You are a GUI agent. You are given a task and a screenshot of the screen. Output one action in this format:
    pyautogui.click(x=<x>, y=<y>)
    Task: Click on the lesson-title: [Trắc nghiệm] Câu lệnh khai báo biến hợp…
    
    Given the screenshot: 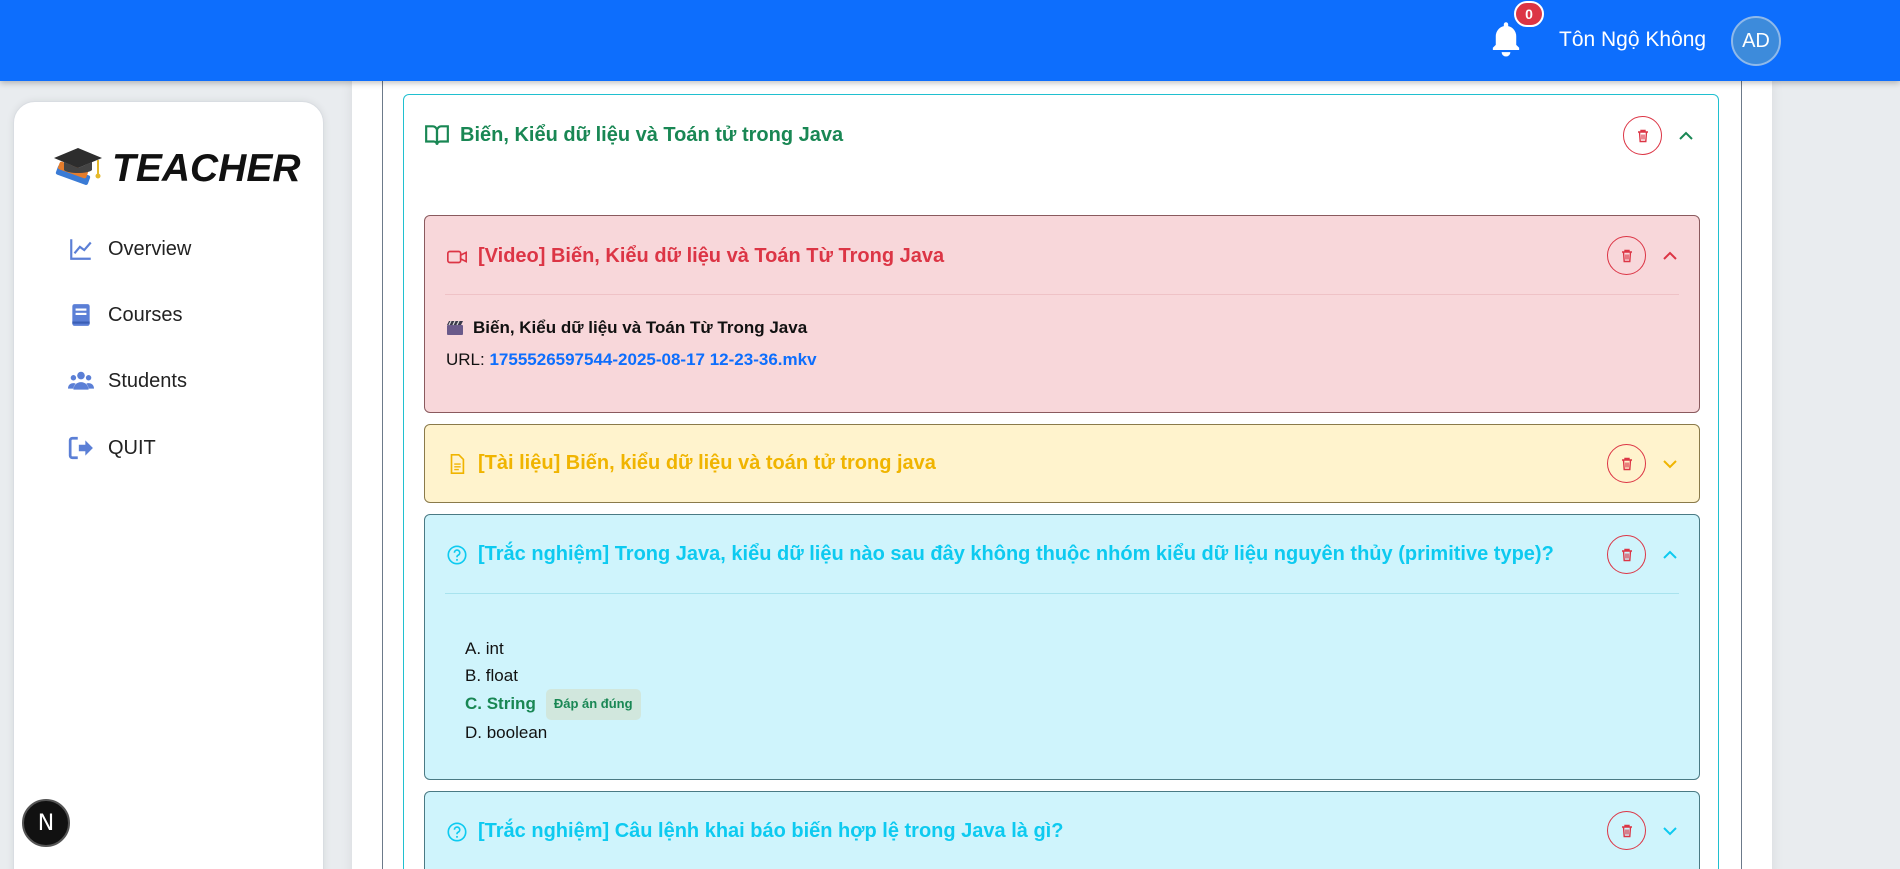 What is the action you would take?
    pyautogui.click(x=754, y=831)
    